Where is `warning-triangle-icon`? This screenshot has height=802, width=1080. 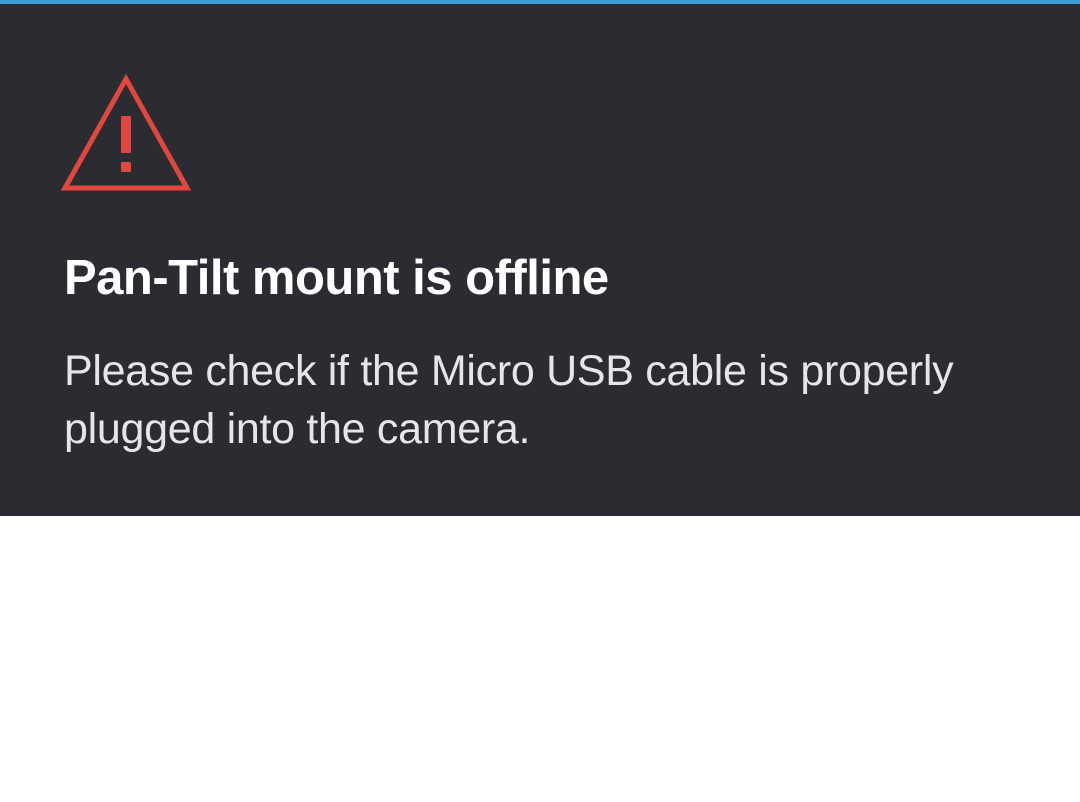
warning-triangle-icon is located at coordinates (126, 132).